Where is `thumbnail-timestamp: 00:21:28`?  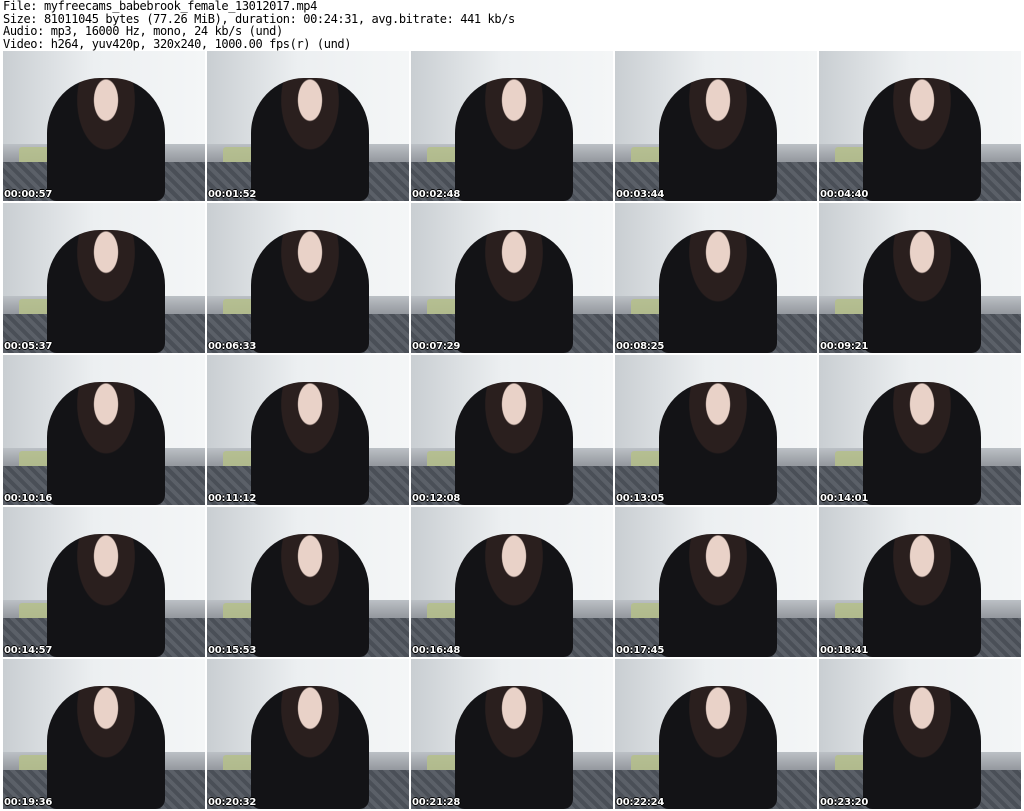 thumbnail-timestamp: 00:21:28 is located at coordinates (436, 802).